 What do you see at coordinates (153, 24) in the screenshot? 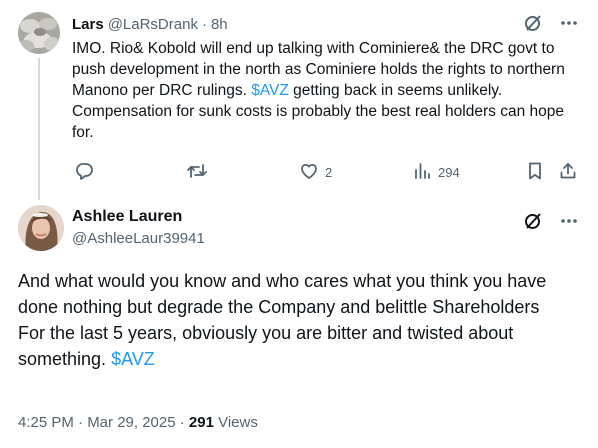
I see `author-handle: @LaRsDrank` at bounding box center [153, 24].